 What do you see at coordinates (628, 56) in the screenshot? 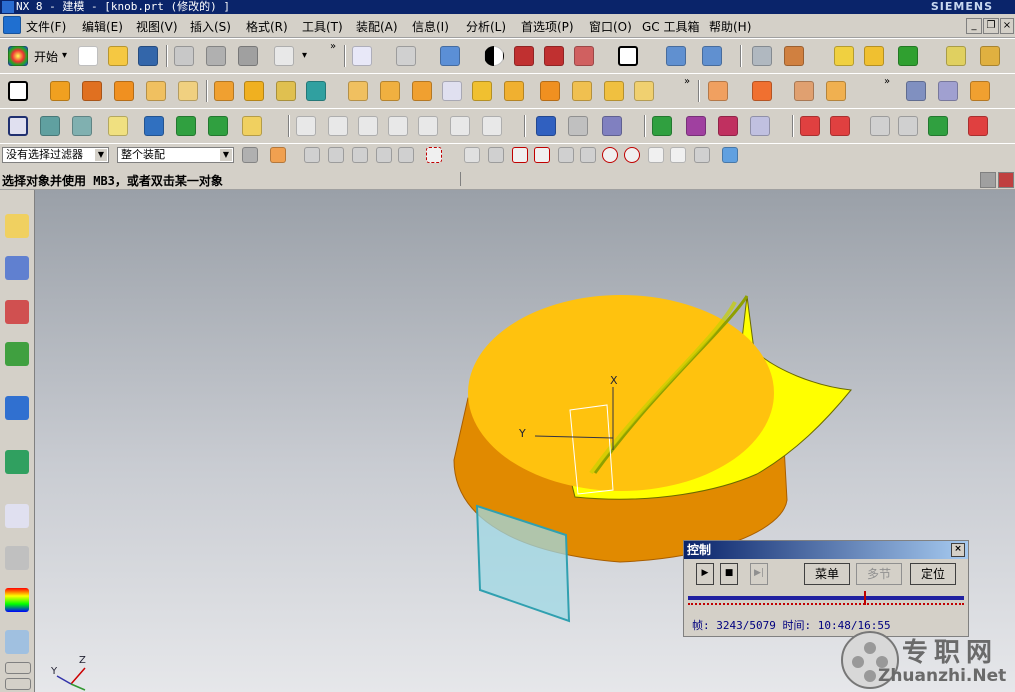
I see `layer-icon` at bounding box center [628, 56].